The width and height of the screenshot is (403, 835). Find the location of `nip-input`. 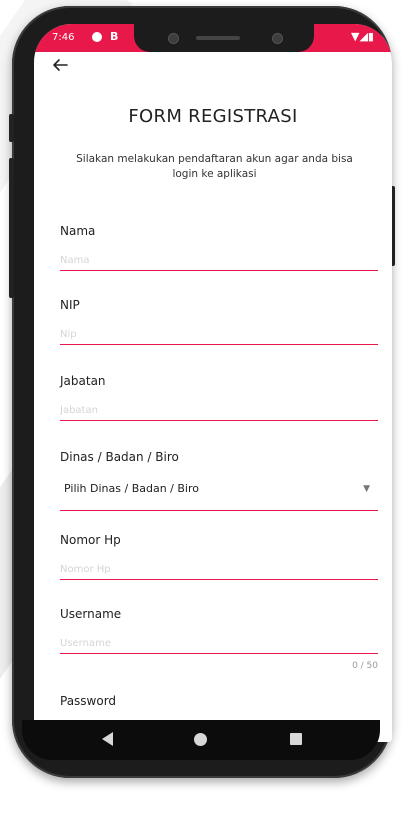

nip-input is located at coordinates (219, 334).